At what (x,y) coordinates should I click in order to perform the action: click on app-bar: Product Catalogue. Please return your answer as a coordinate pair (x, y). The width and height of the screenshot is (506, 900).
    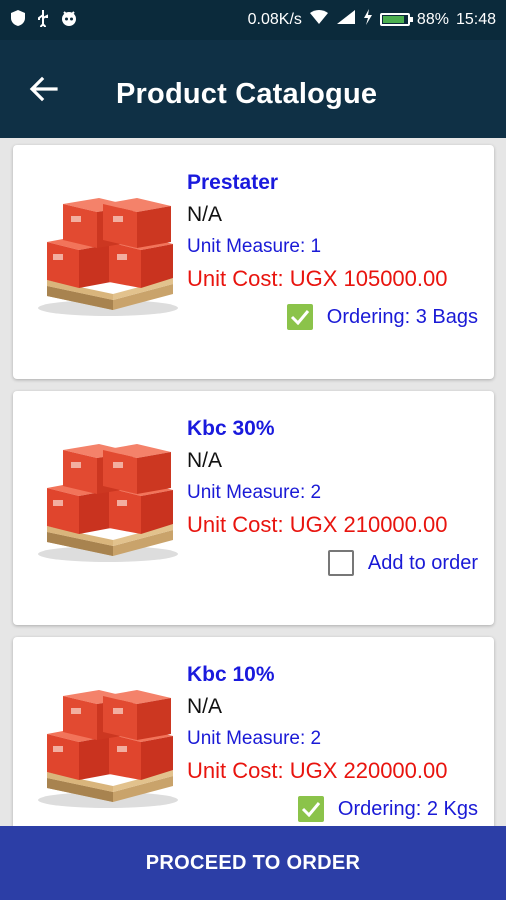
    Looking at the image, I should click on (253, 89).